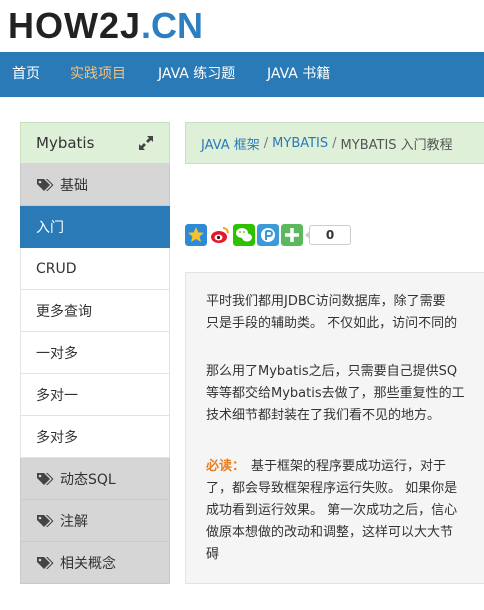 The image size is (484, 610). I want to click on sidebar-item-many-to-one: 多对一, so click(95, 395).